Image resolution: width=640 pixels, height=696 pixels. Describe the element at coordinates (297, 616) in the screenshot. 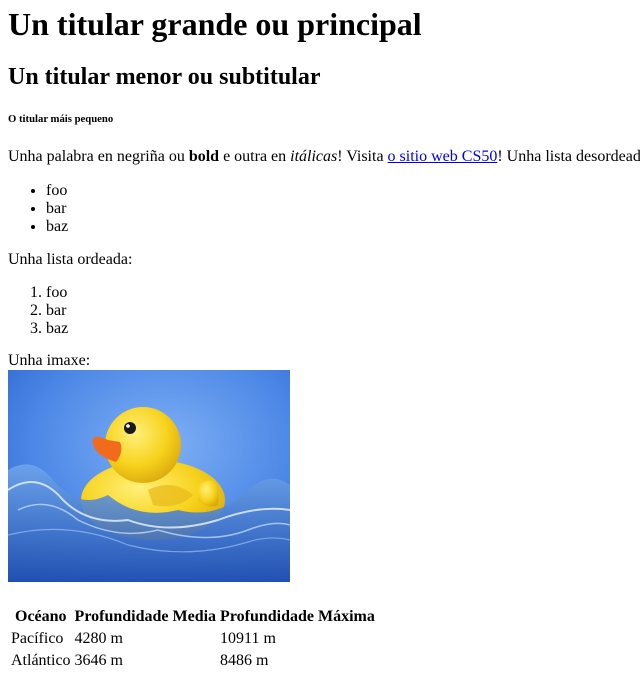

I see `column-header: Profundidade Máxima` at that location.